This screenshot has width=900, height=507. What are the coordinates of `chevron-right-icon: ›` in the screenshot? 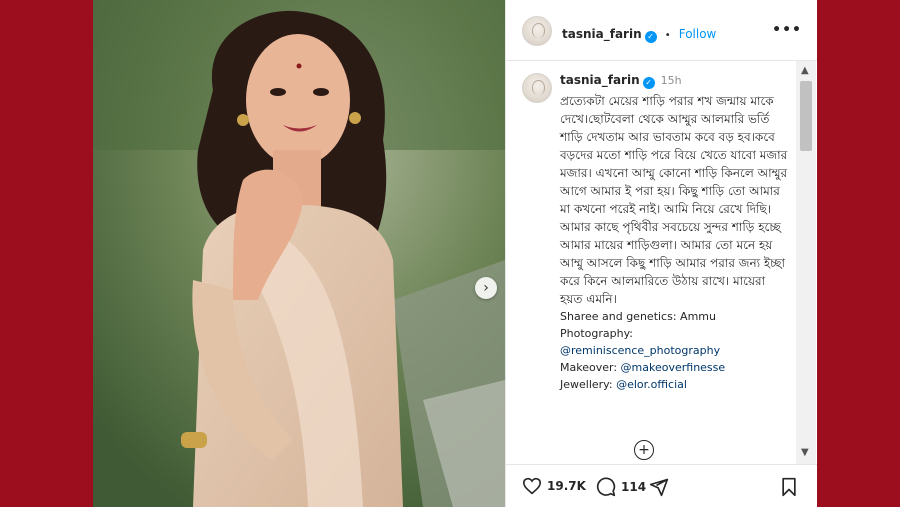 It's located at (486, 288).